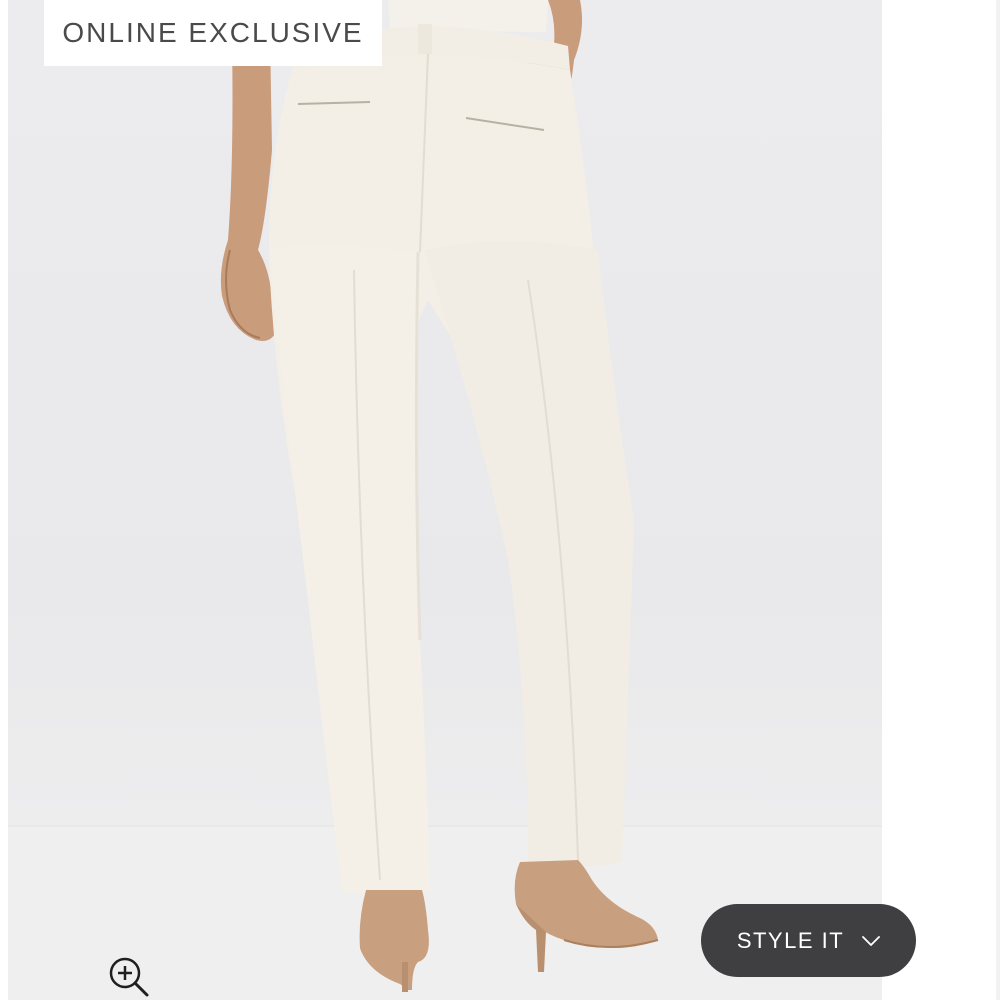 The image size is (1000, 1000). Describe the element at coordinates (871, 940) in the screenshot. I see `chevron-down-icon` at that location.